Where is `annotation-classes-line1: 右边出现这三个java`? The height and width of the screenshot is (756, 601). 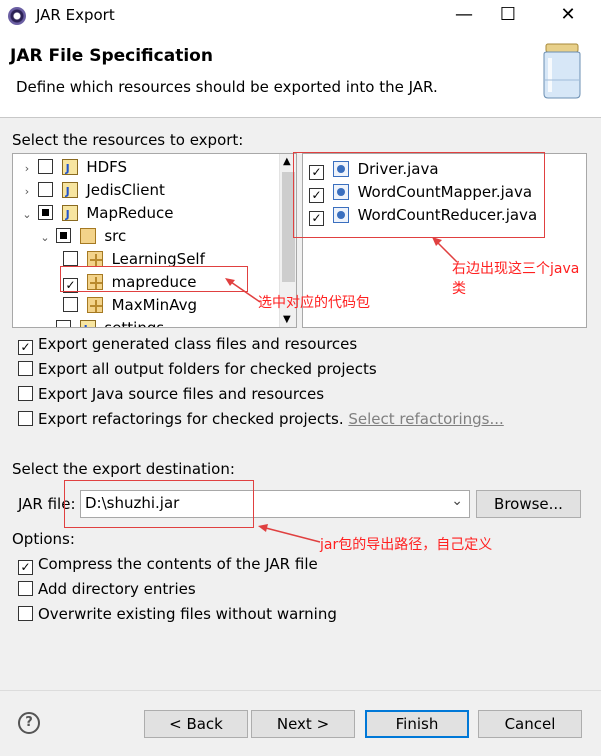 annotation-classes-line1: 右边出现这三个java is located at coordinates (516, 269).